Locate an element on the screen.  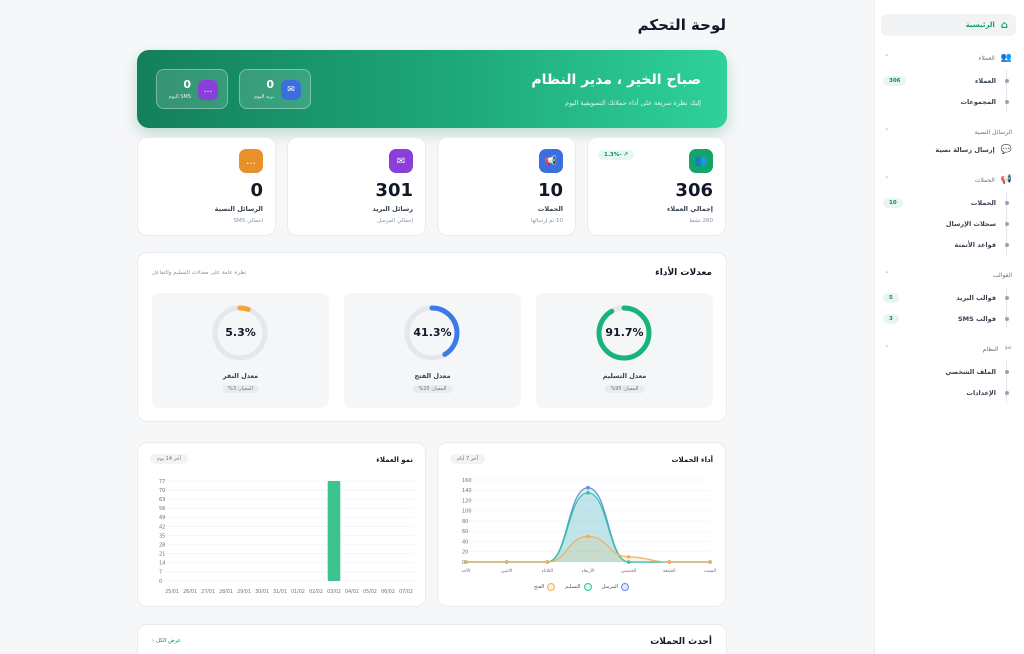
chip-value: 0 is located at coordinates (187, 84).